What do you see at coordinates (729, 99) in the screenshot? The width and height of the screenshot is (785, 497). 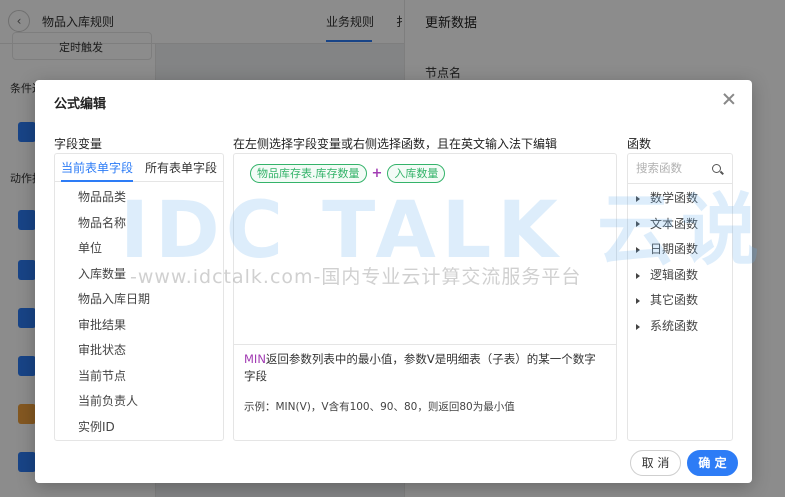 I see `close-icon` at bounding box center [729, 99].